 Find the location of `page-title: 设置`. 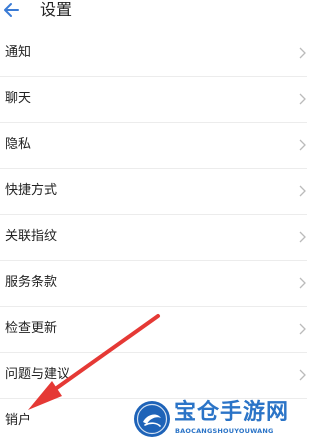

page-title: 设置 is located at coordinates (56, 9).